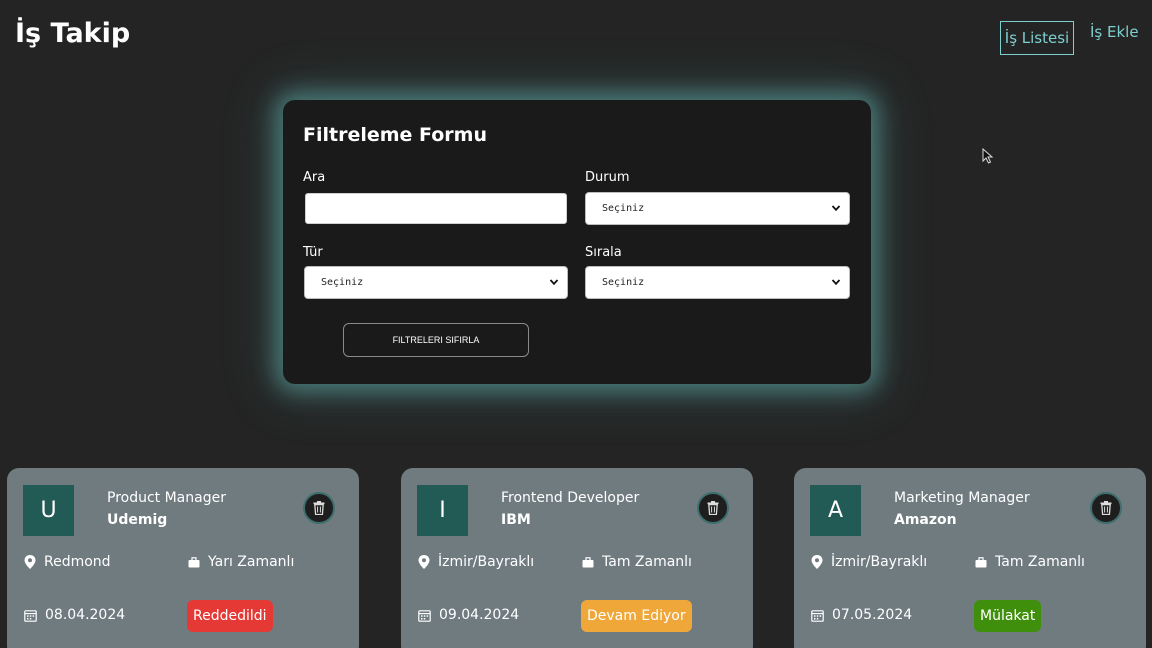 The width and height of the screenshot is (1152, 648). Describe the element at coordinates (395, 135) in the screenshot. I see `filter-form-title: Filtreleme Formu` at that location.